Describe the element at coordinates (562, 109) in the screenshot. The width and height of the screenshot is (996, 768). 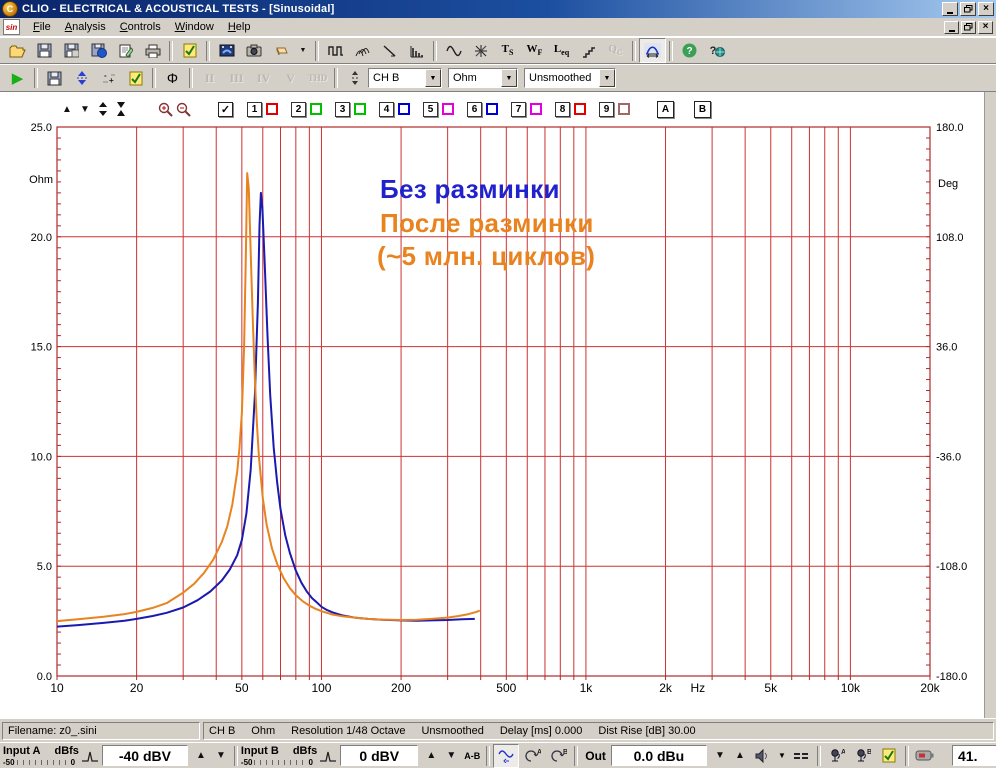
I see `curve-slot-number: 8` at that location.